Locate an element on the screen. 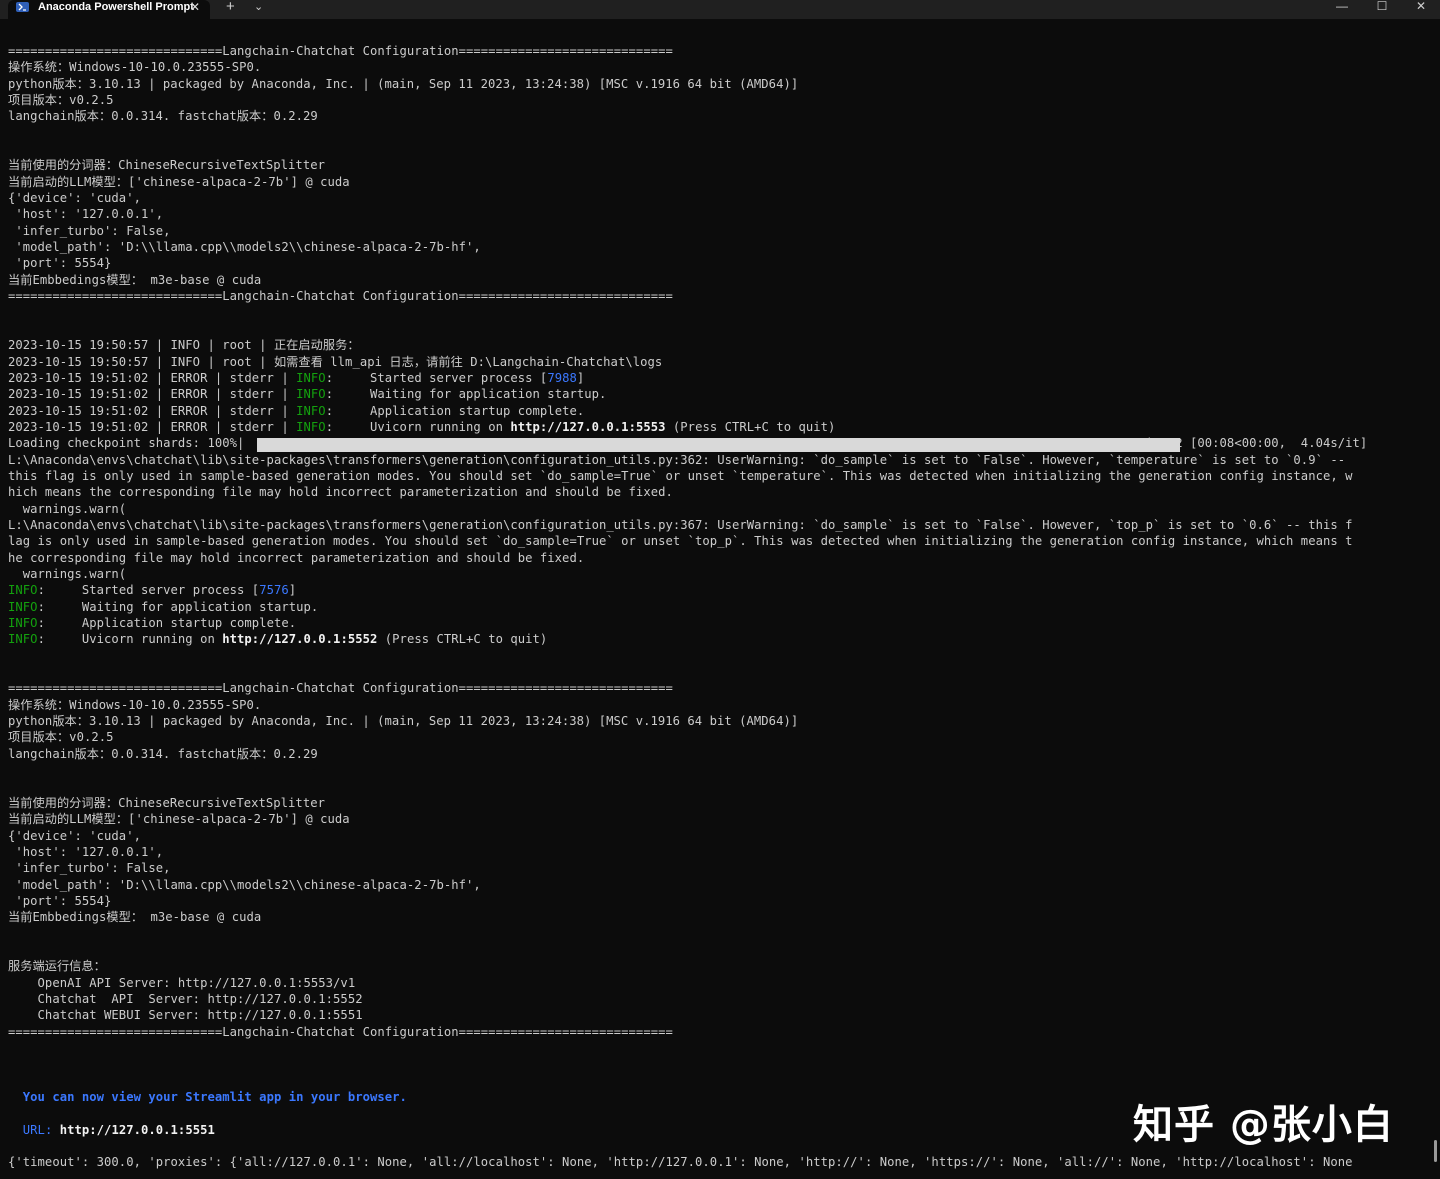  terminal-text: {'device': 'cuda', is located at coordinates (74, 835).